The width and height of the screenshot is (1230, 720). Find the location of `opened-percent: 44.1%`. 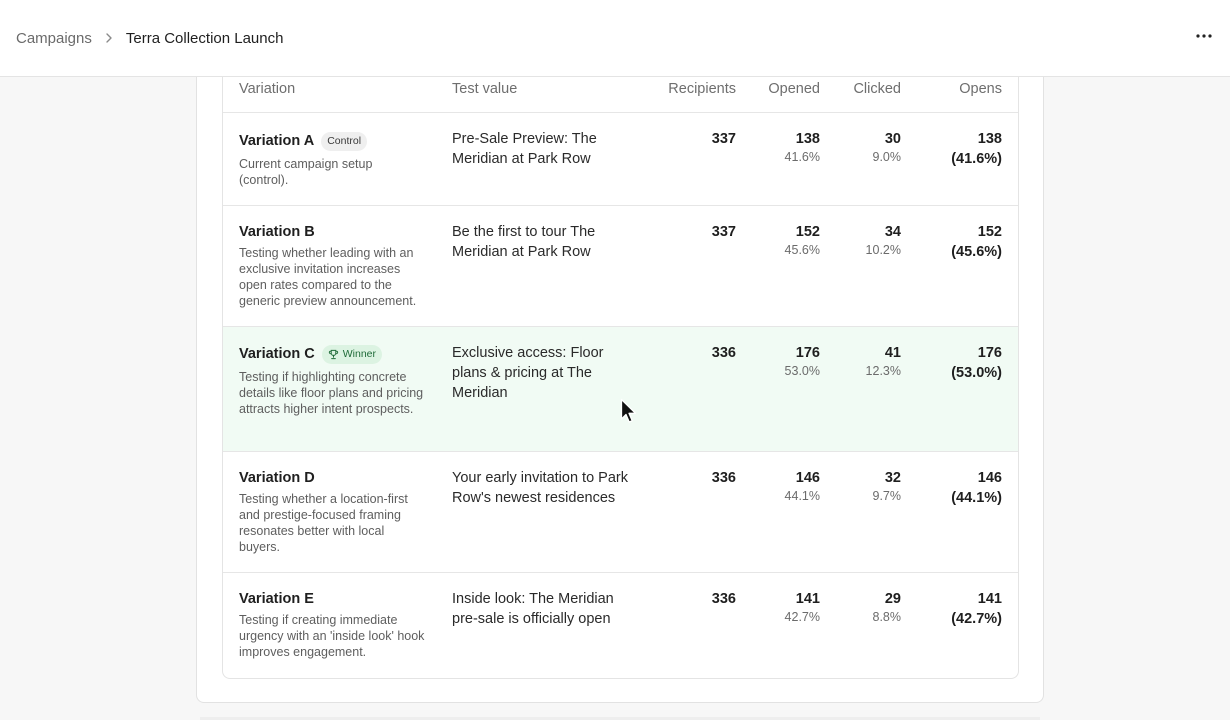

opened-percent: 44.1% is located at coordinates (802, 496).